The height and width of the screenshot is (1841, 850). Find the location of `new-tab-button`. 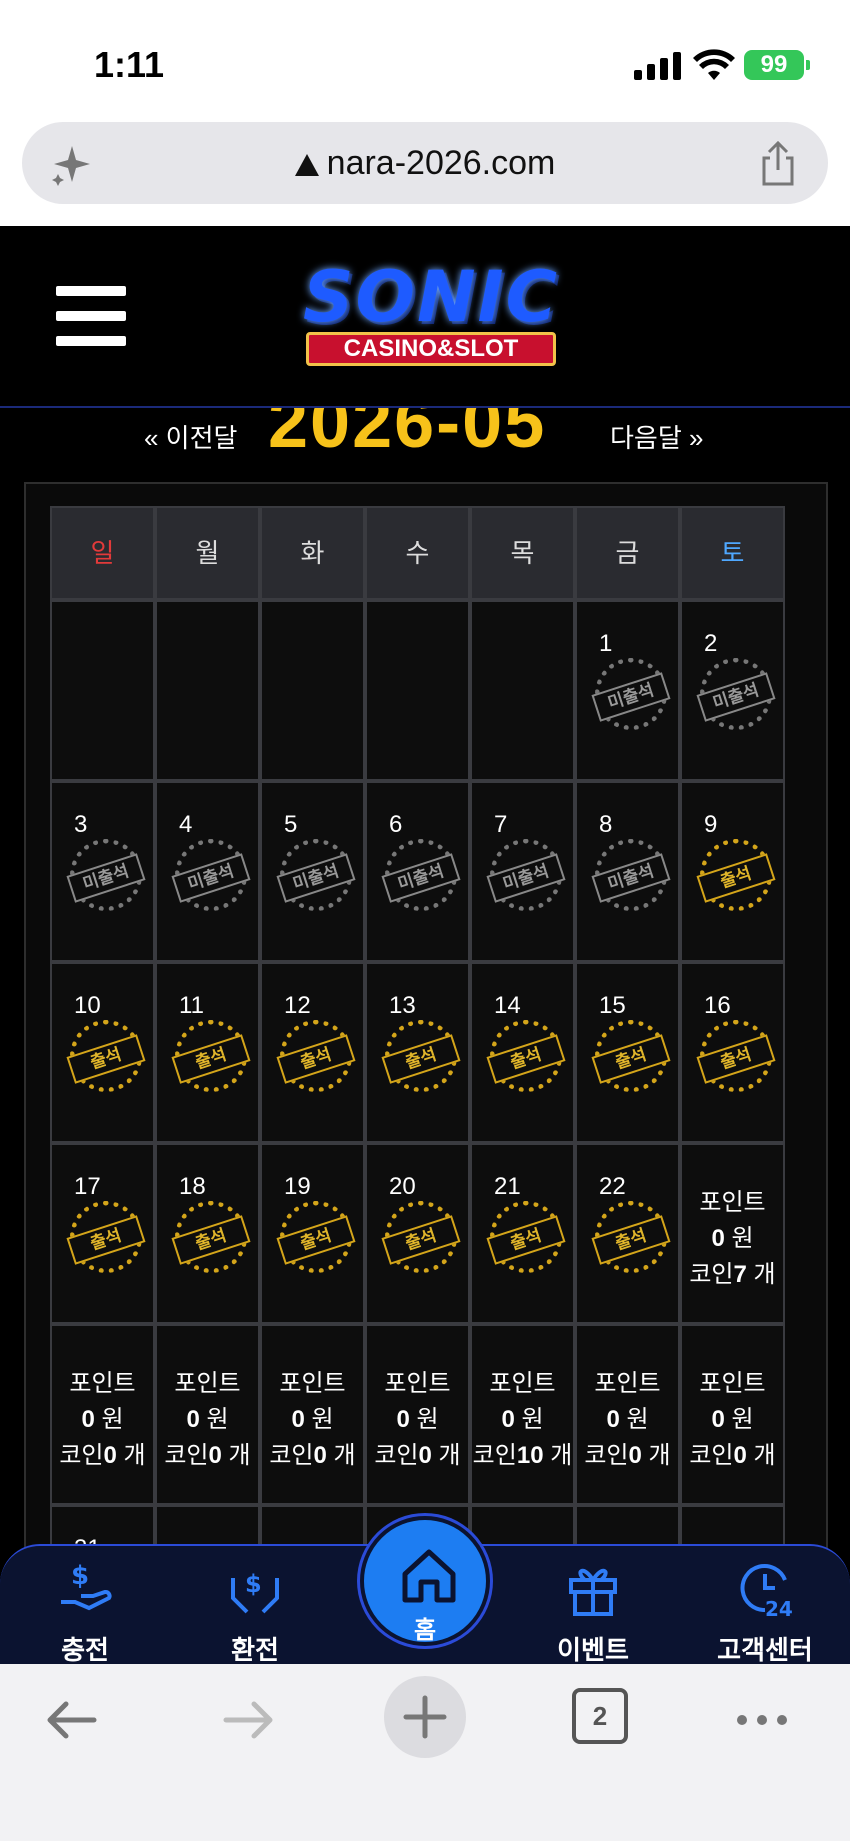

new-tab-button is located at coordinates (425, 1717).